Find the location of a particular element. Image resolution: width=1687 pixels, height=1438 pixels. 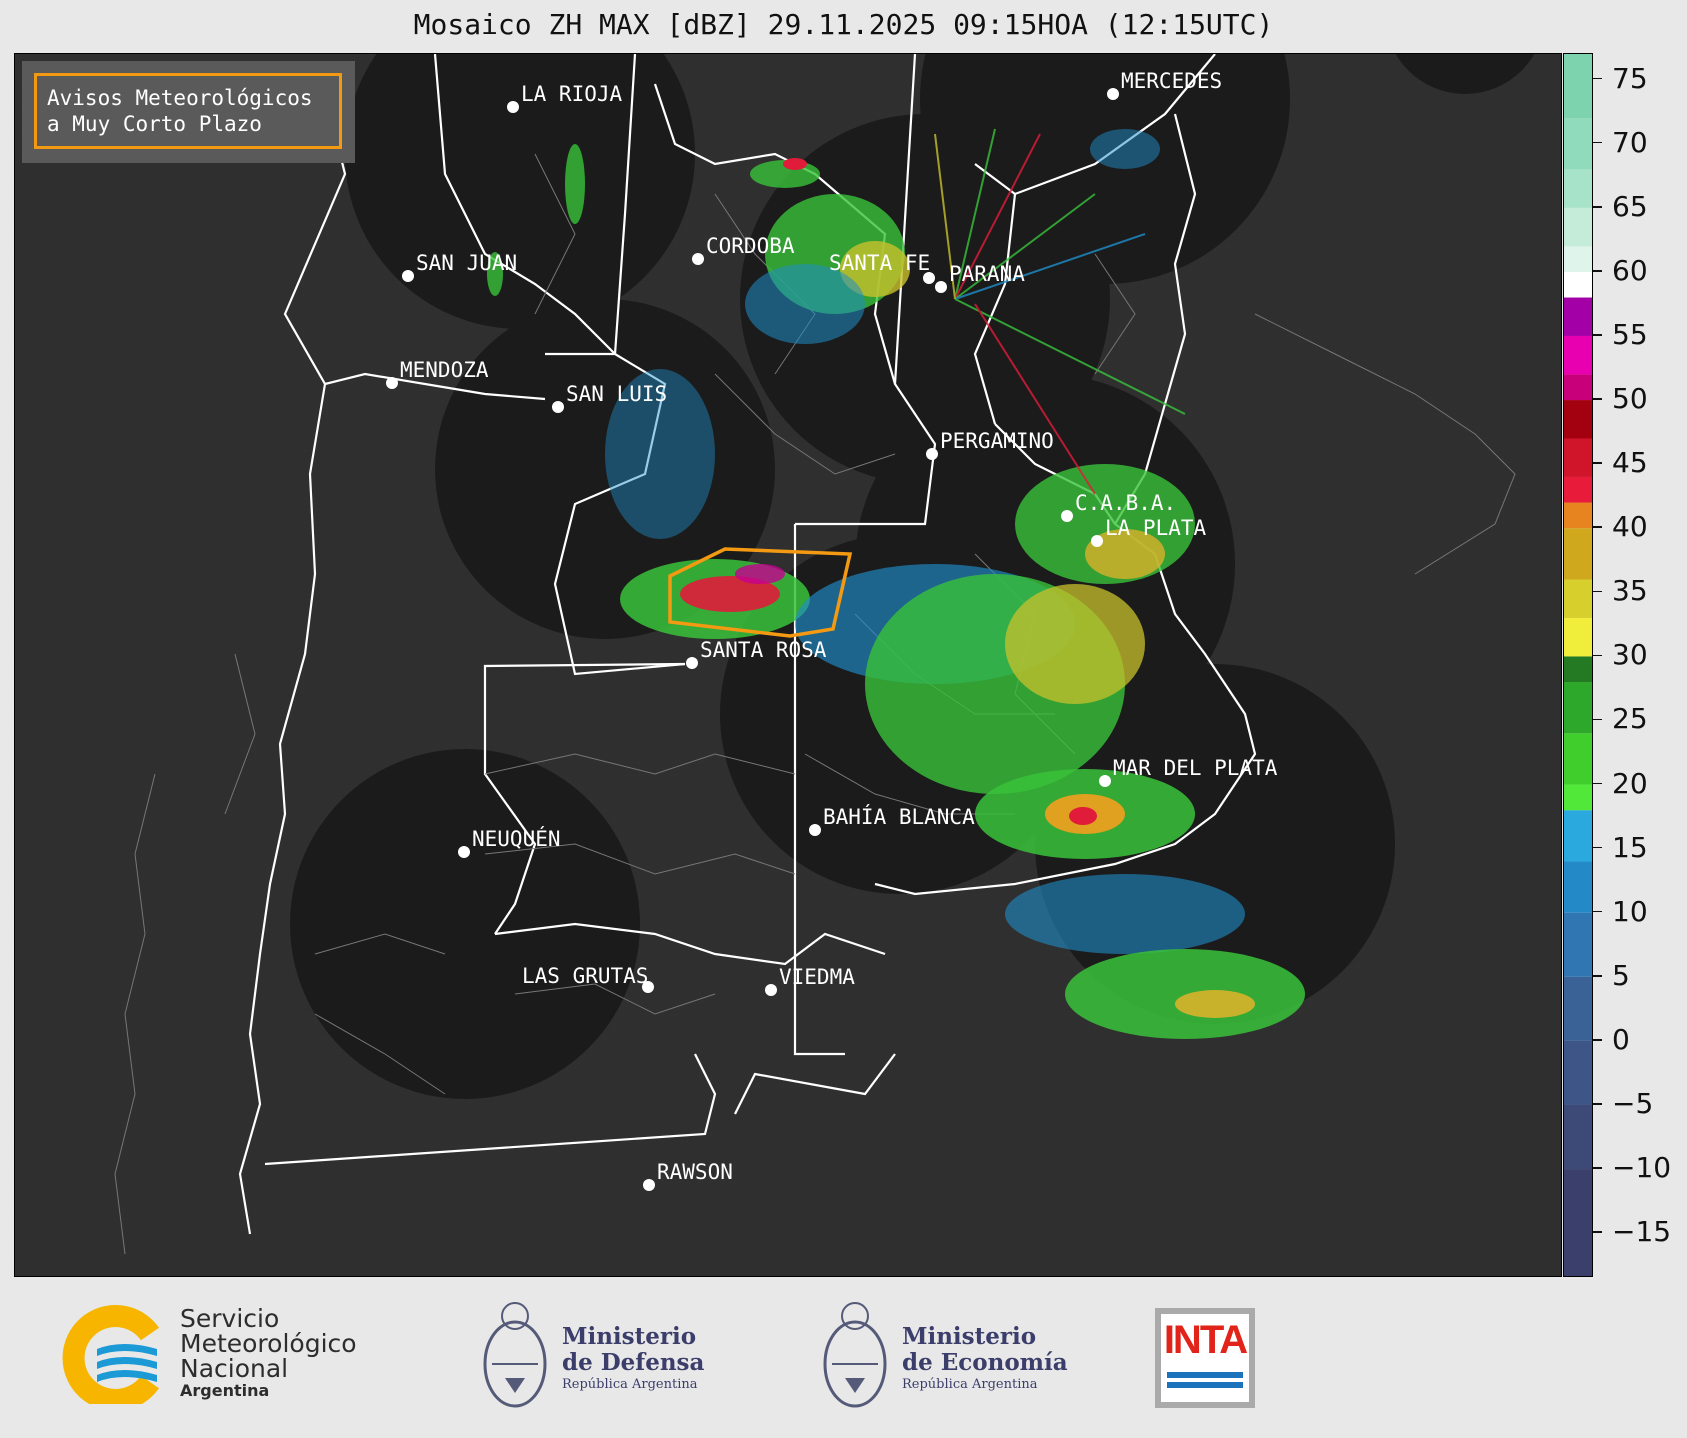

colorbar-tick-label: 30 is located at coordinates (1630, 655).